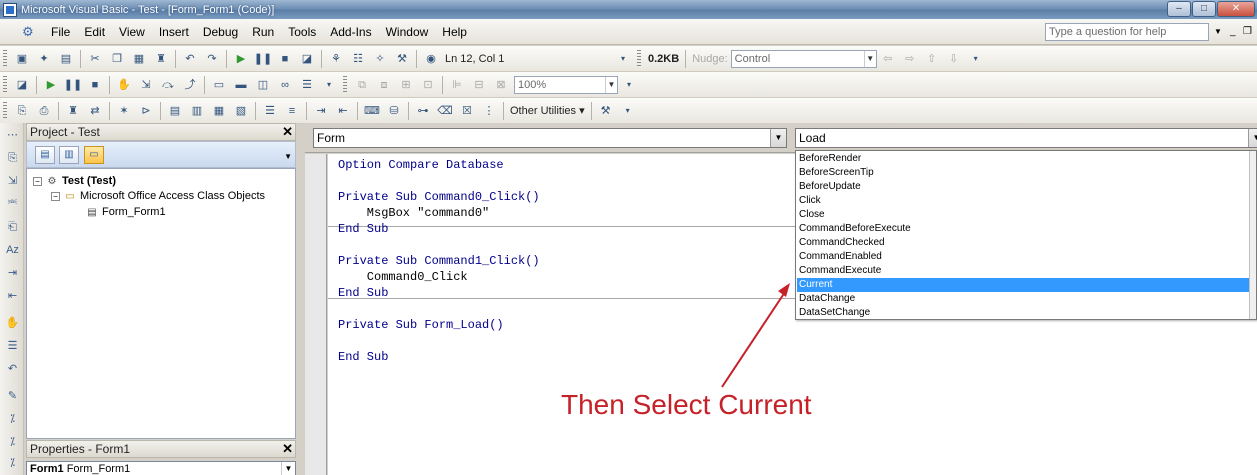 The width and height of the screenshot is (1257, 475). I want to click on mdi-minimize-button: _, so click(1233, 32).